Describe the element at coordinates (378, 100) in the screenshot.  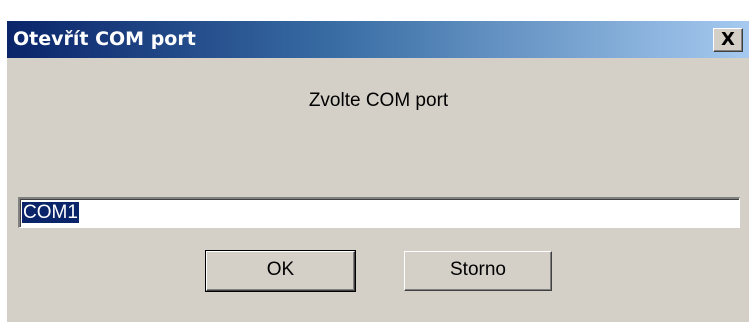
I see `prompt-label: Zvolte COM port` at that location.